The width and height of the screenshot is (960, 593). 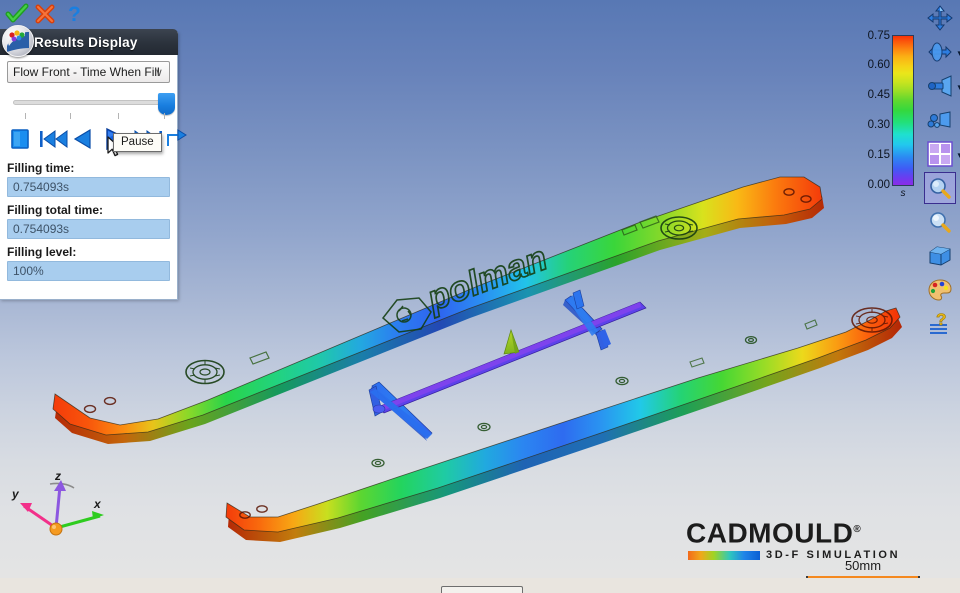 I want to click on filling-total-time-value: 0.754093s, so click(x=88, y=229).